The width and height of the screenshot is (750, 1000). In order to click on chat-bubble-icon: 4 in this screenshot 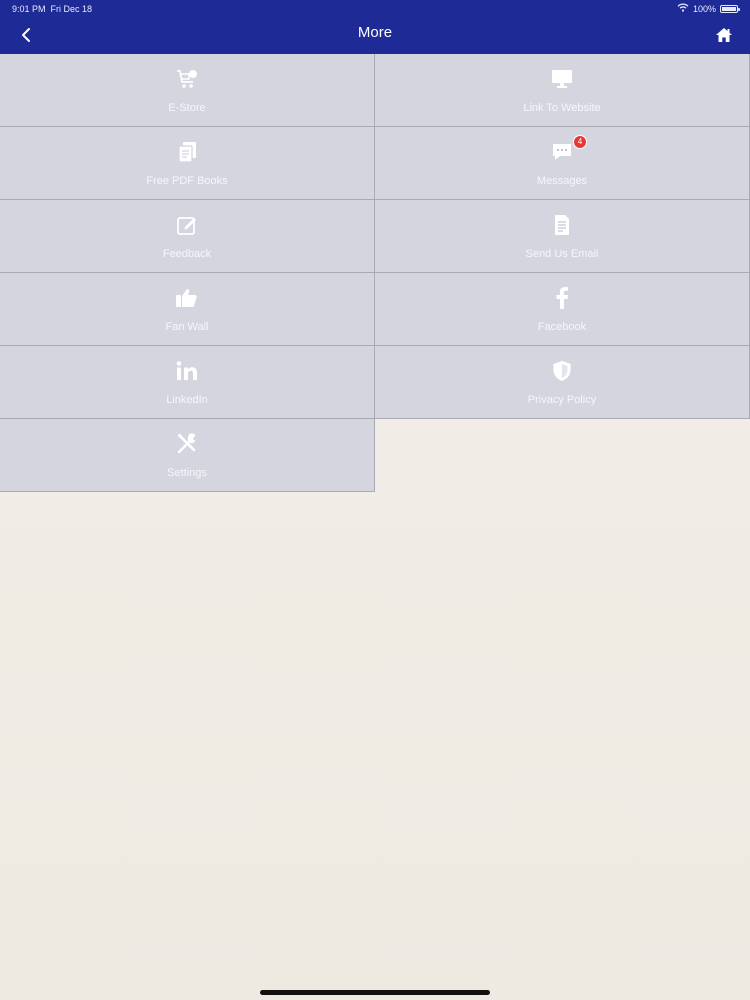, I will do `click(568, 150)`.